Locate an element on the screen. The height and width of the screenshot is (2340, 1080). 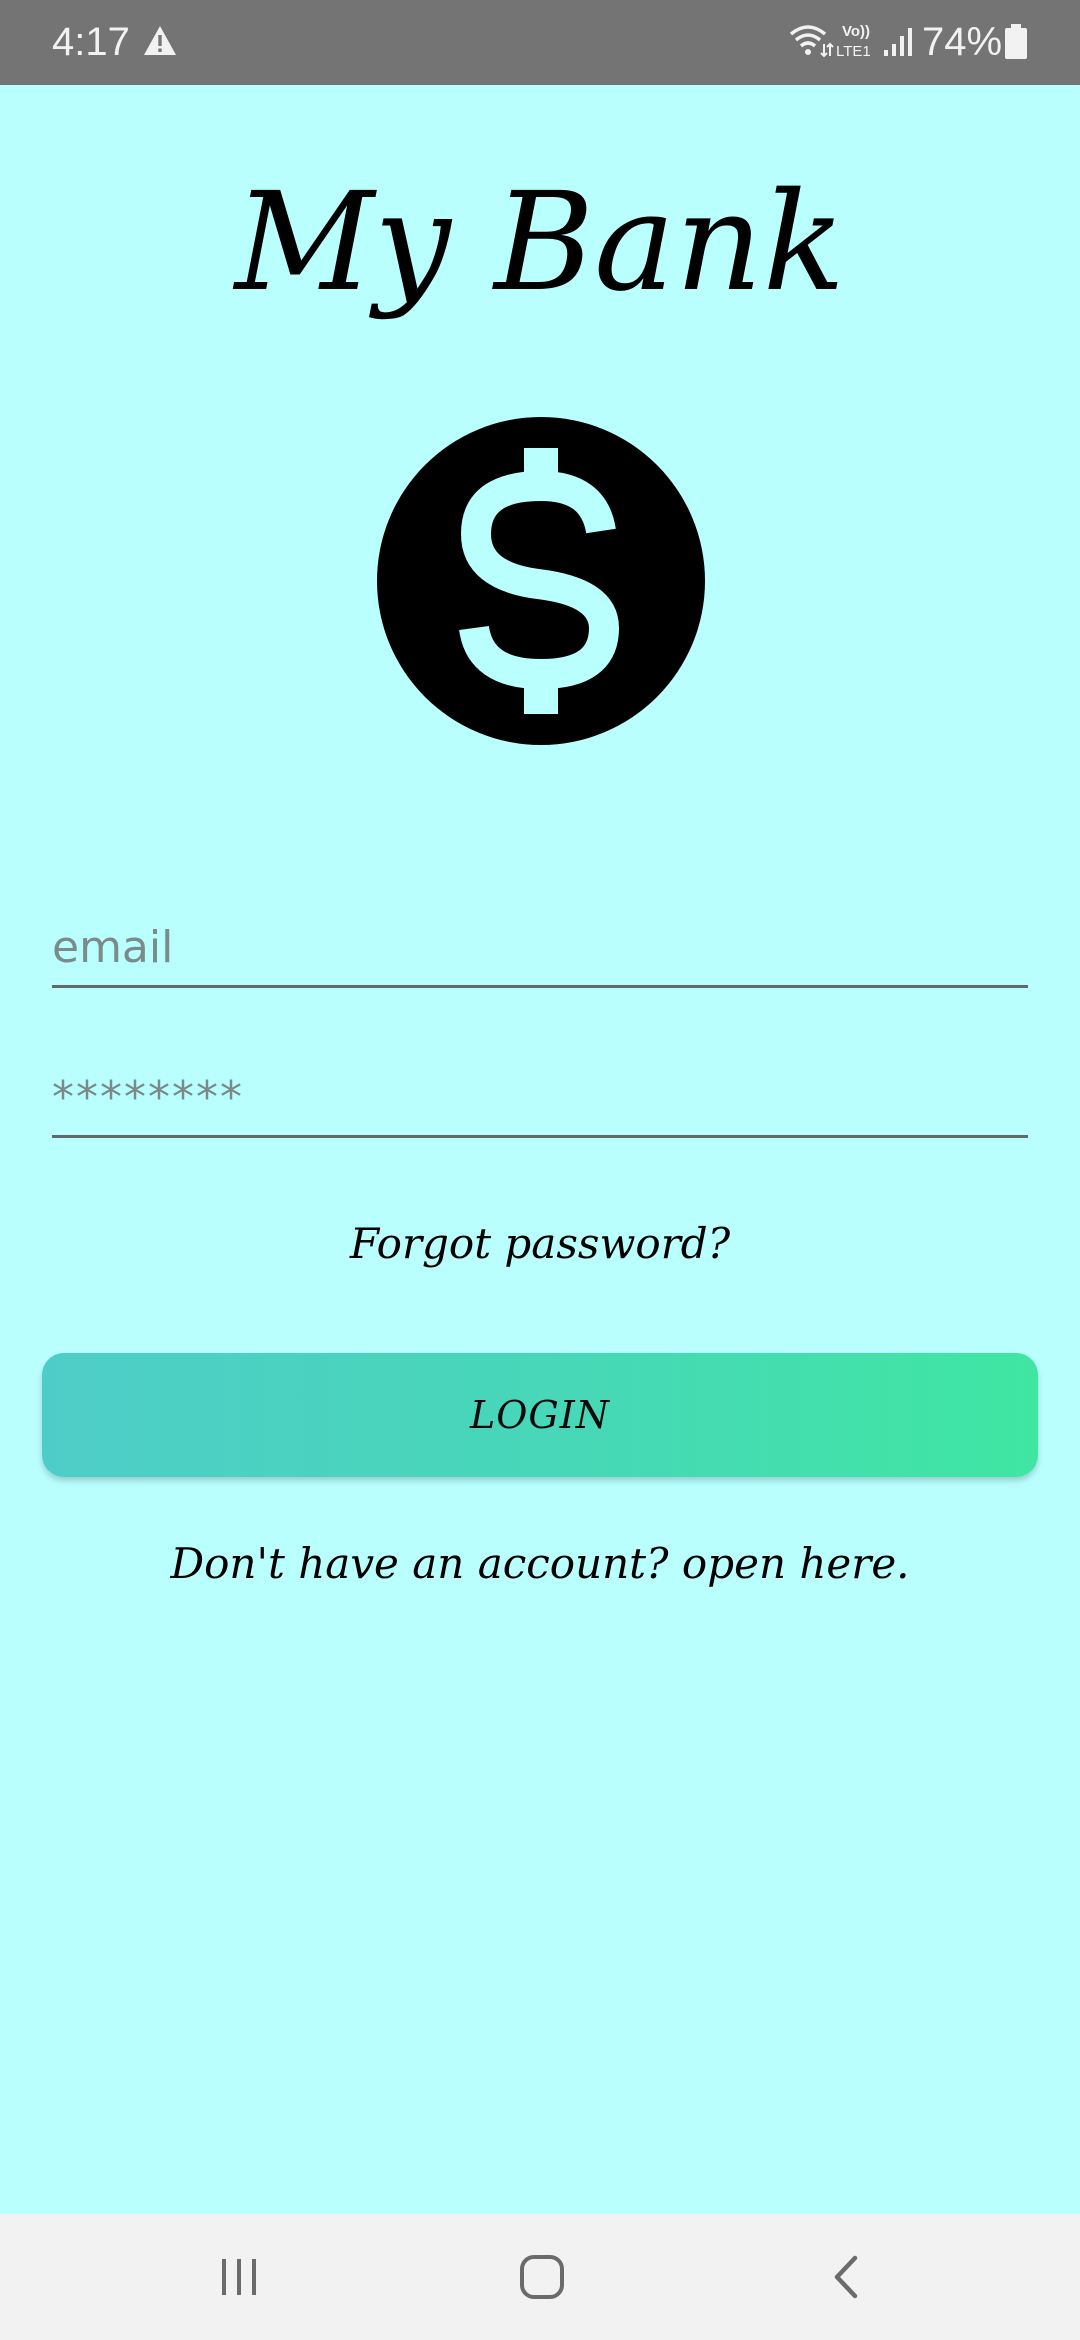
battery-icon is located at coordinates (1016, 41).